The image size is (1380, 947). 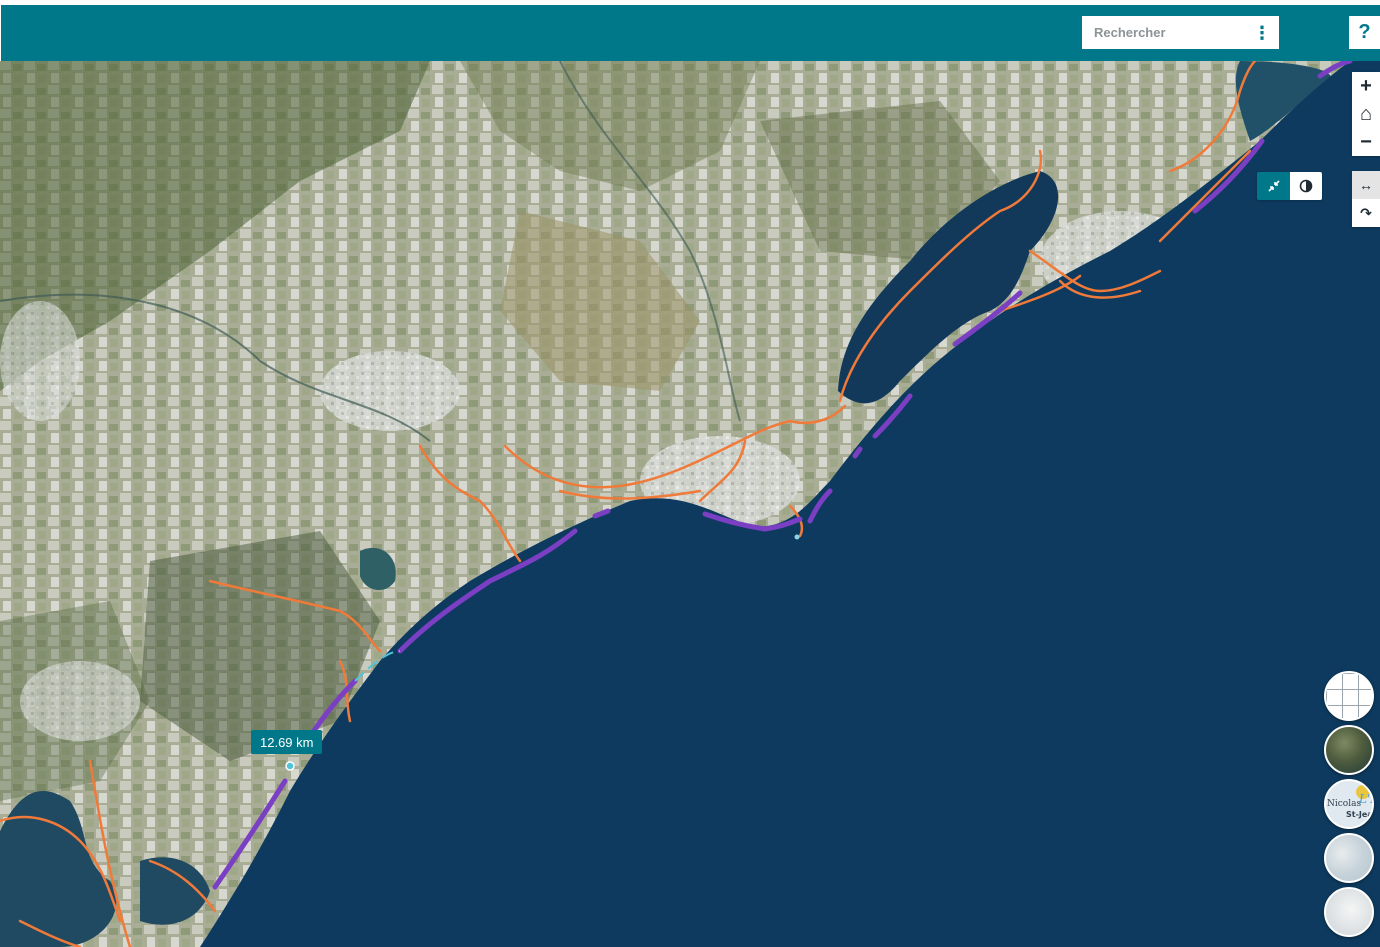 I want to click on compress-icon, so click(x=1273, y=186).